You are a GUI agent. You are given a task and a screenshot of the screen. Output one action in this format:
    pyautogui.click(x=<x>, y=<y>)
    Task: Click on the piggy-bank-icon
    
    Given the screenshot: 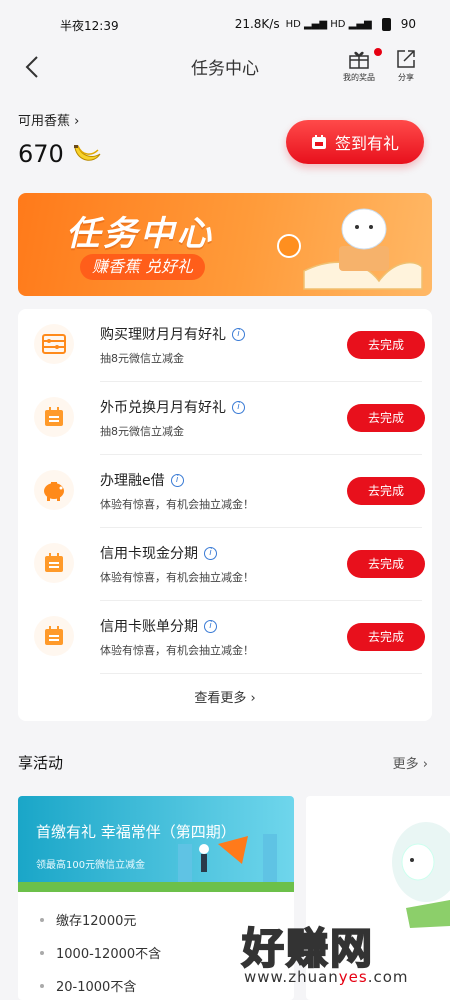 What is the action you would take?
    pyautogui.click(x=54, y=490)
    